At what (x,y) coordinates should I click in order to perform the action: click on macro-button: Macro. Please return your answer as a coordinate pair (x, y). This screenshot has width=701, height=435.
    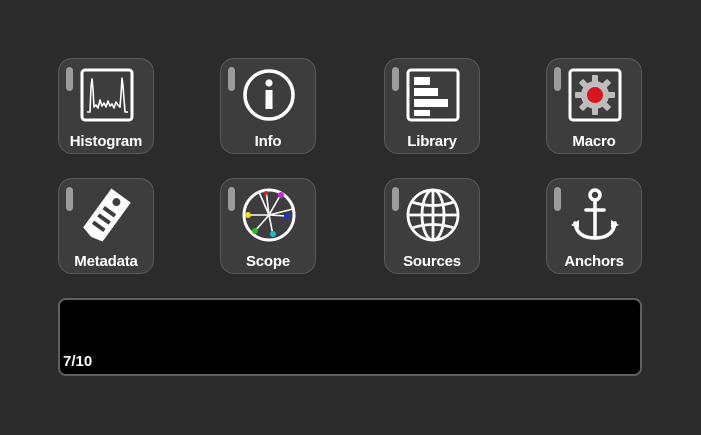
    Looking at the image, I should click on (594, 106).